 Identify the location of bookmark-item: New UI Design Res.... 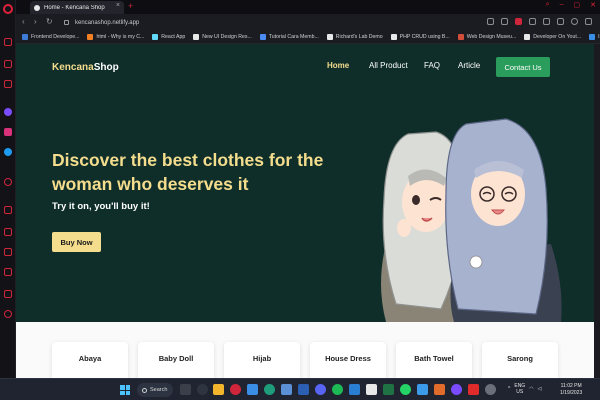
(222, 37).